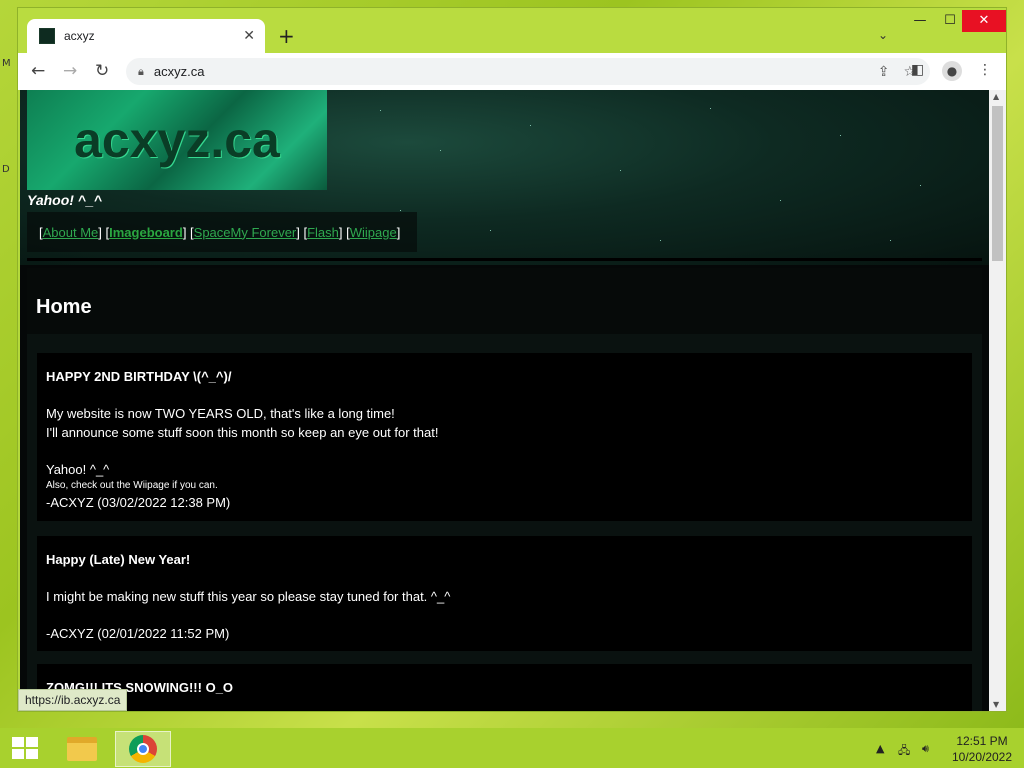 The height and width of the screenshot is (768, 1024). I want to click on new-tab-button: +, so click(286, 36).